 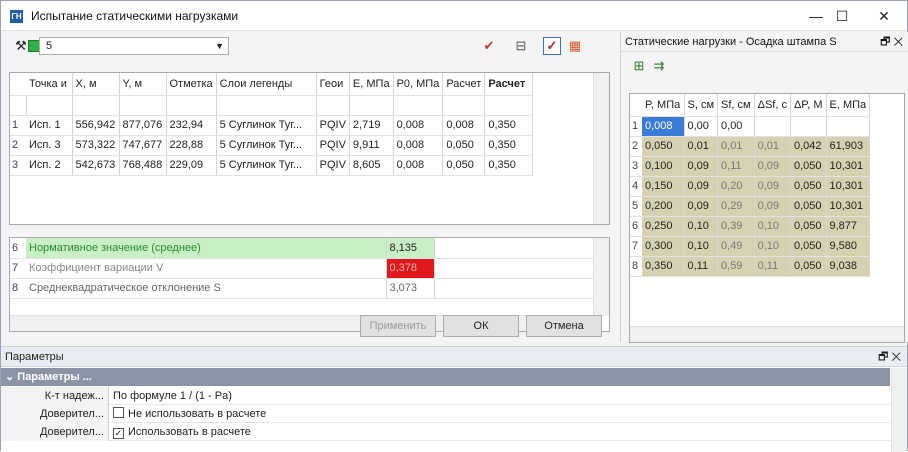 I want to click on table-cell: 9,038, so click(x=848, y=266).